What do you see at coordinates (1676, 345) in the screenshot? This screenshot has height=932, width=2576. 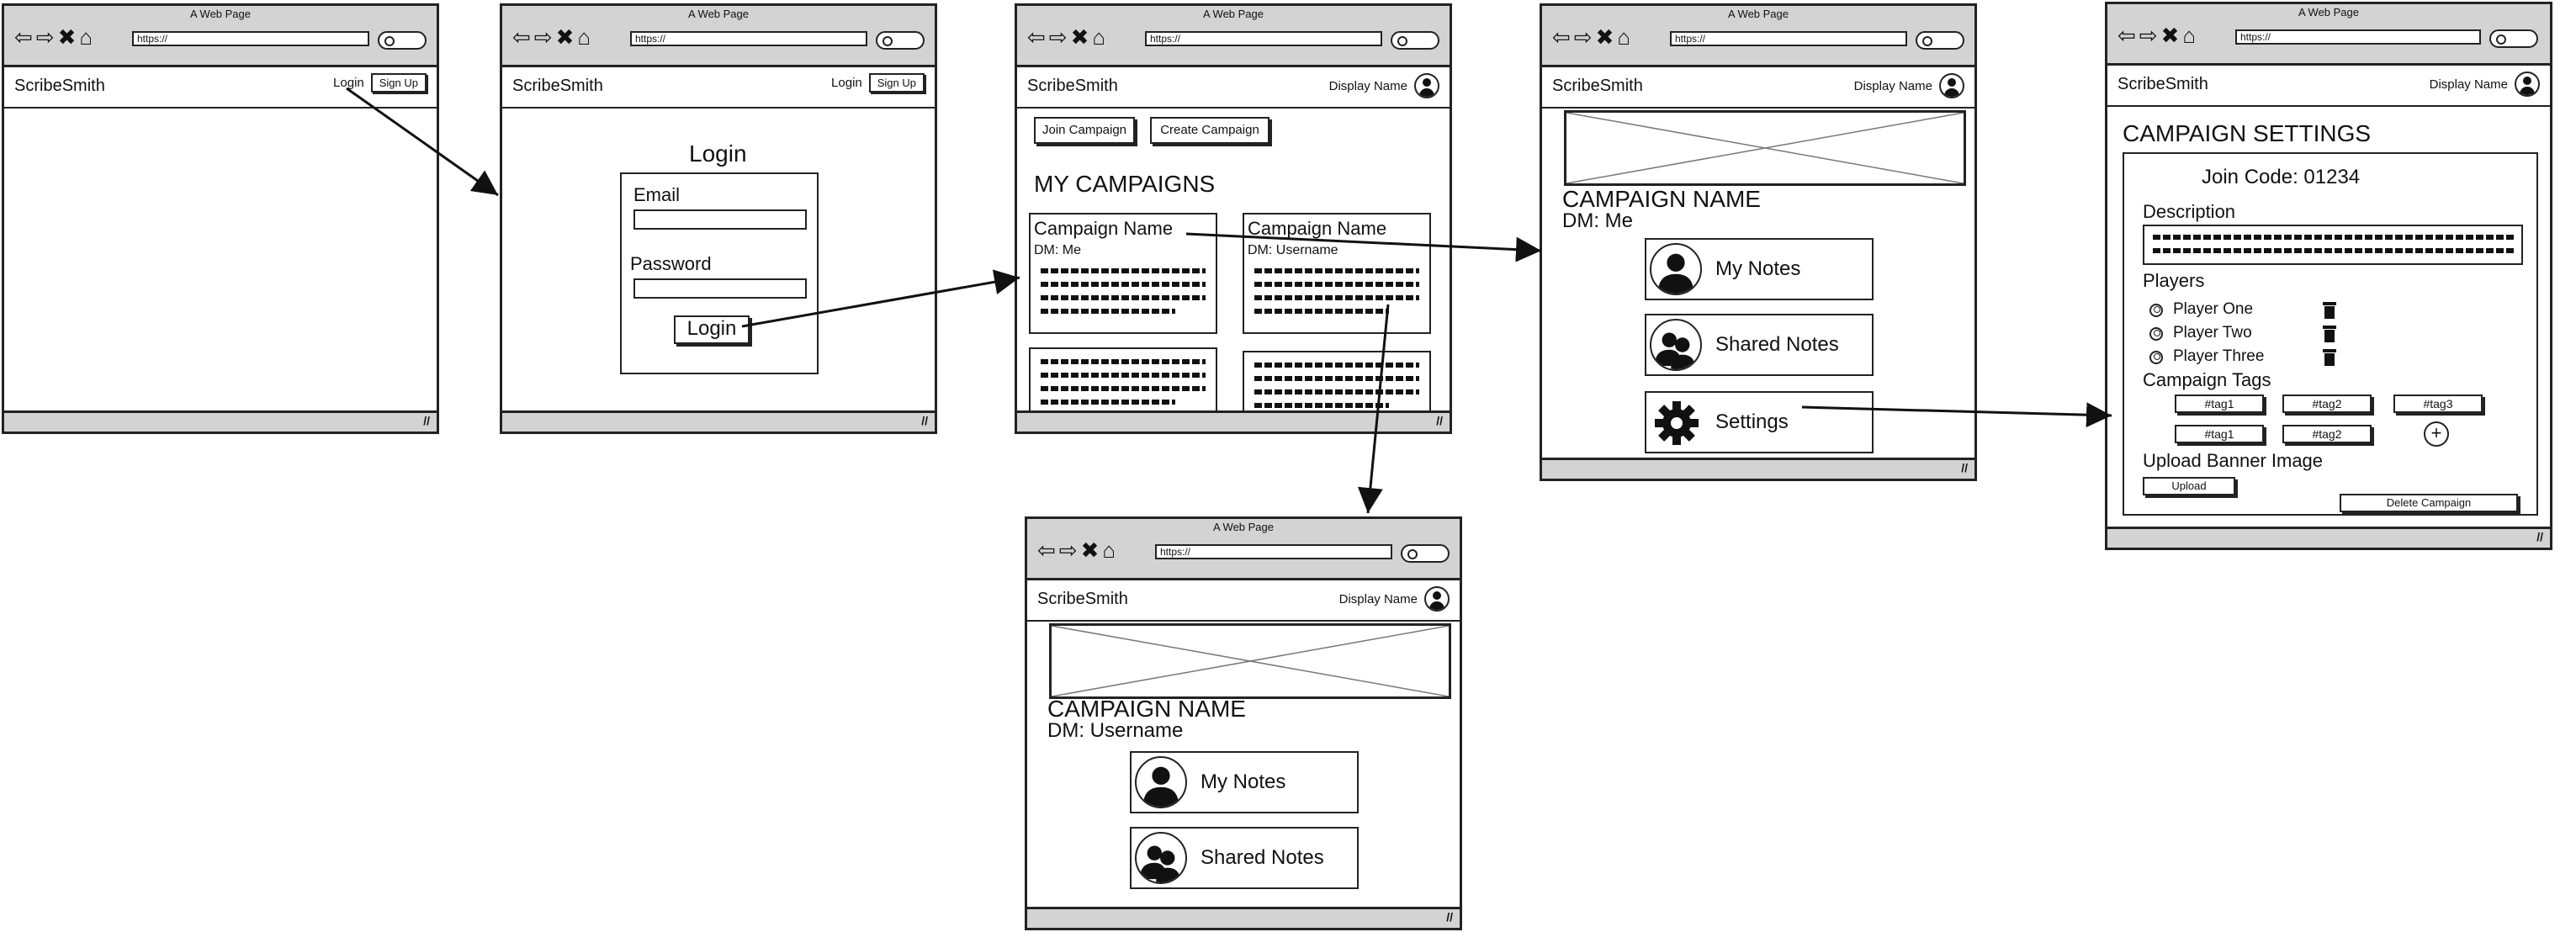 I see `group-icon` at bounding box center [1676, 345].